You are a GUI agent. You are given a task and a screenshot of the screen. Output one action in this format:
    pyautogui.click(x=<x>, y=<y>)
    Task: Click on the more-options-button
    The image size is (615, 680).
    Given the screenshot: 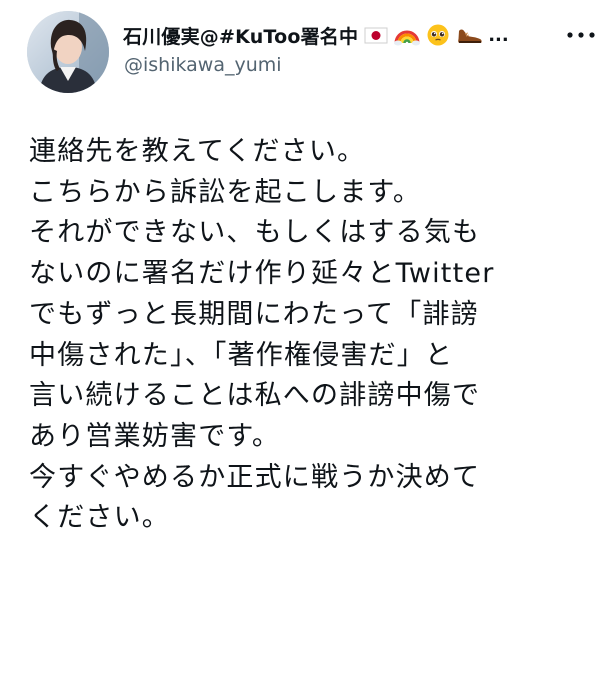 What is the action you would take?
    pyautogui.click(x=581, y=35)
    